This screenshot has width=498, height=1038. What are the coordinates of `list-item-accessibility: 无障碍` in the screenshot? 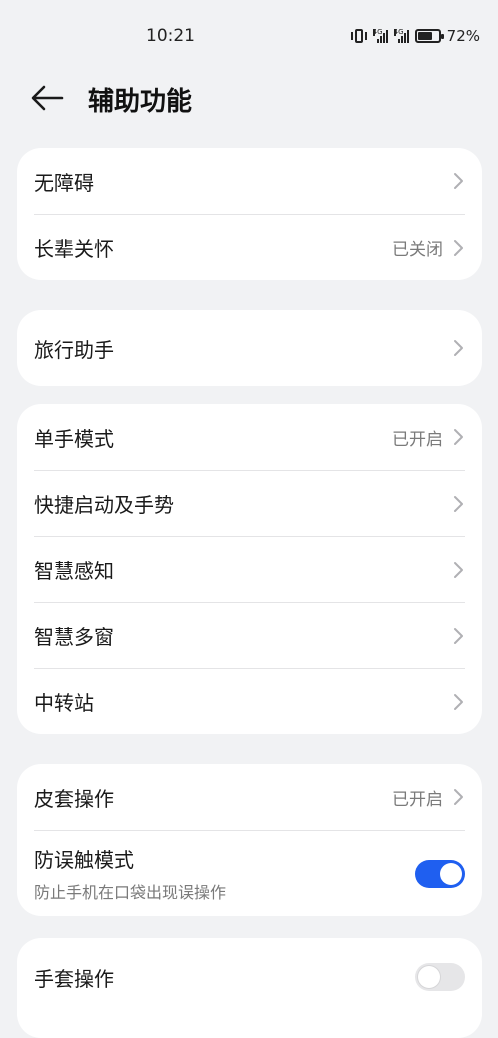 It's located at (249, 181).